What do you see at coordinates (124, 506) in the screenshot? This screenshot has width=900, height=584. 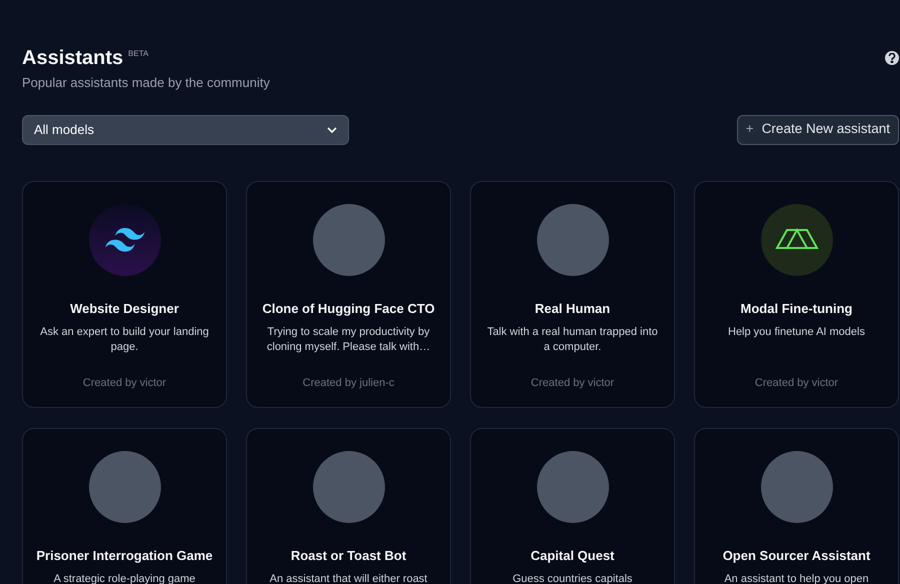 I see `assistant-card: Prisoner Interrogation Game A strategic role-playing game` at bounding box center [124, 506].